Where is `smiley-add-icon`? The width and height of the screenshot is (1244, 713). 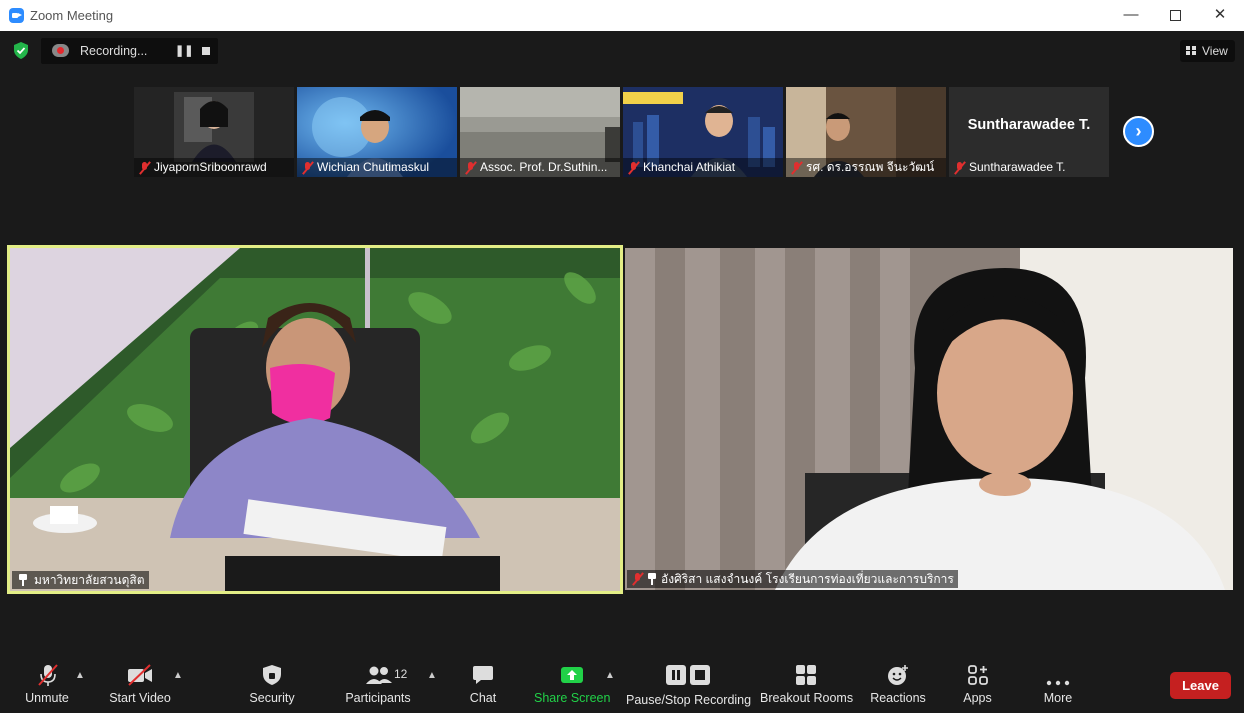 smiley-add-icon is located at coordinates (898, 675).